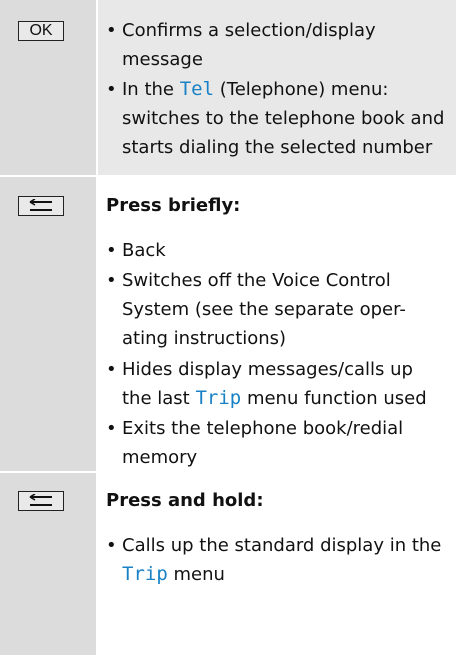 The height and width of the screenshot is (655, 456). Describe the element at coordinates (185, 500) in the screenshot. I see `press-and-hold-heading: Press and hold:` at that location.